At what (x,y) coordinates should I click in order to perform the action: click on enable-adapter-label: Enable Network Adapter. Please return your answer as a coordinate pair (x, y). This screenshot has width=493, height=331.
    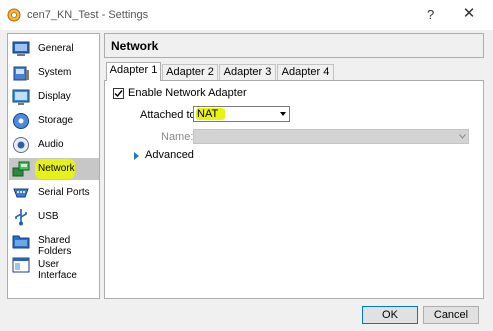
    Looking at the image, I should click on (187, 93).